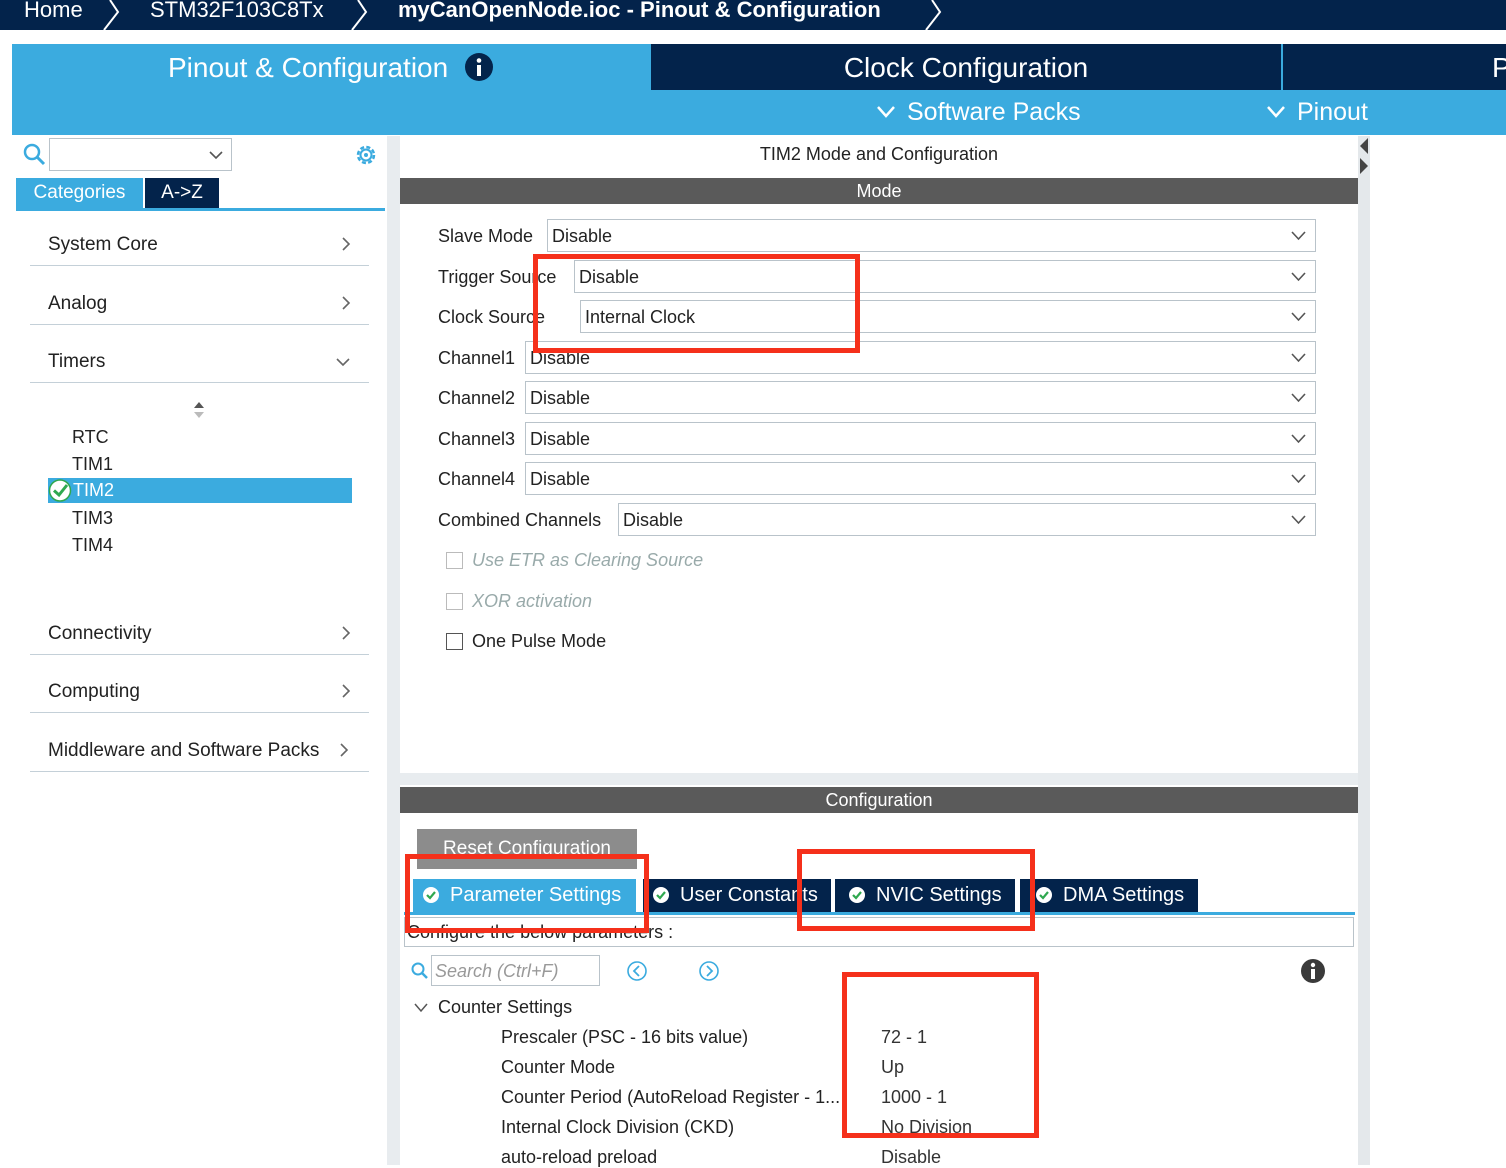  I want to click on software-packs-label: Software Packs, so click(994, 112).